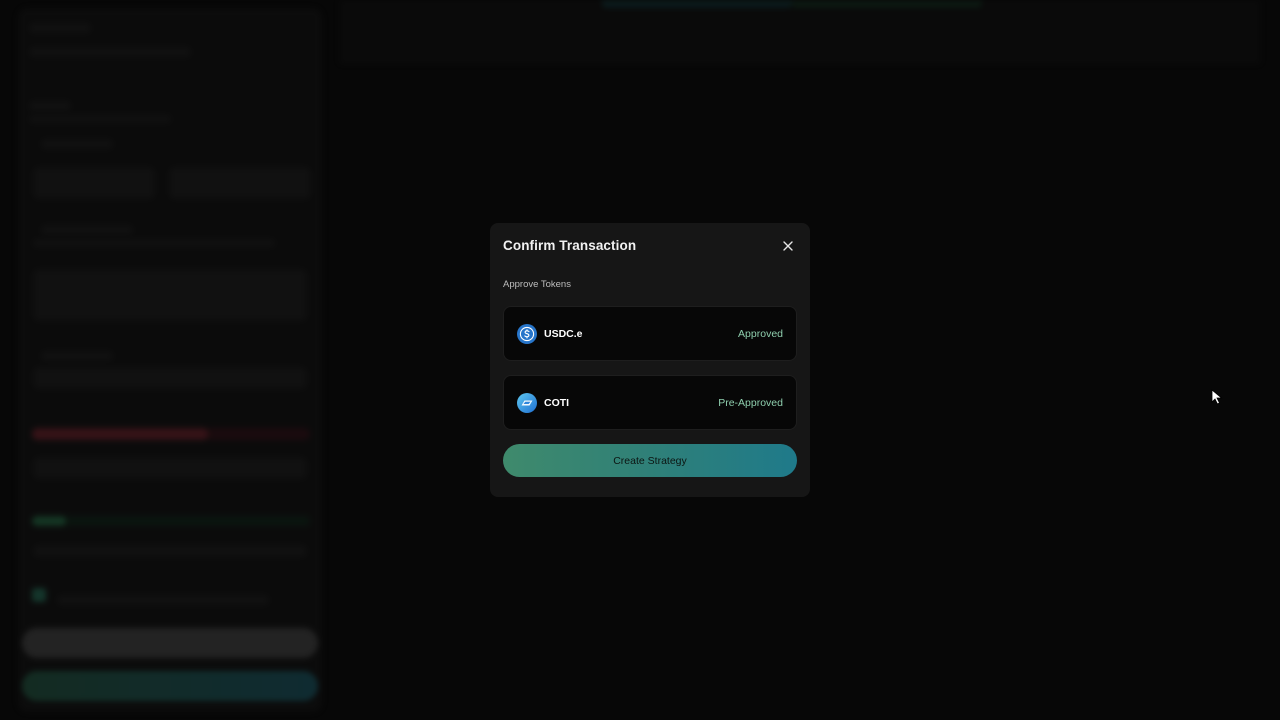 The image size is (1280, 720). Describe the element at coordinates (800, 31) in the screenshot. I see `background-topbar` at that location.